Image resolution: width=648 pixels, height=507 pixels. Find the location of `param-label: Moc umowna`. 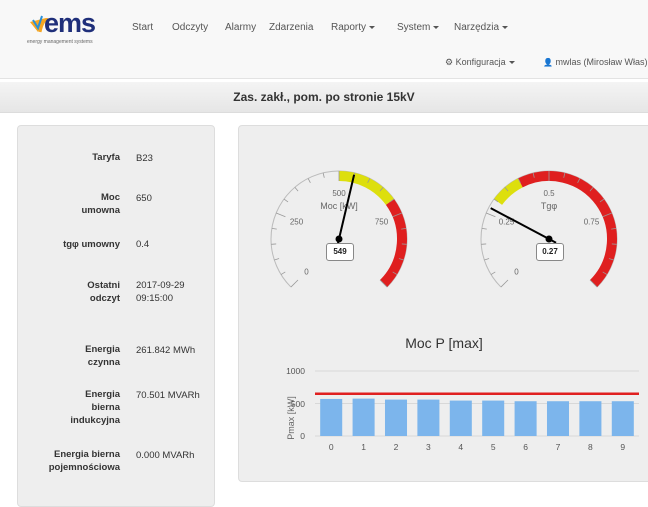

param-label: Moc umowna is located at coordinates (69, 204).